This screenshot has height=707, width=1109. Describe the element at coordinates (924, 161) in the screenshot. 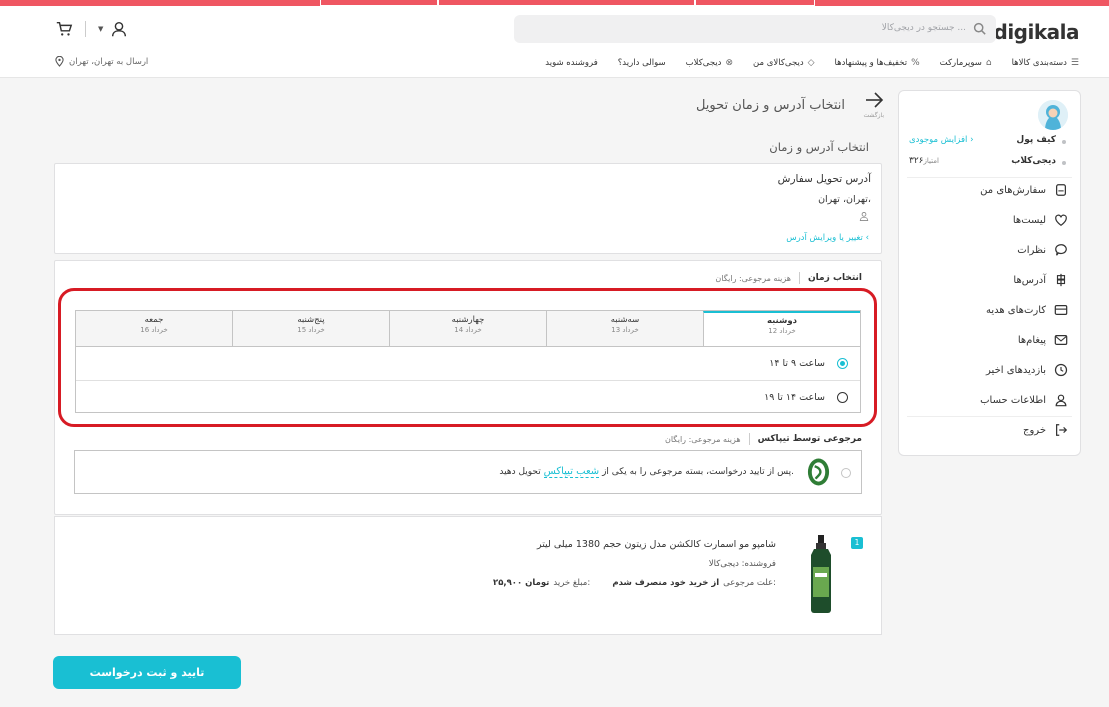

I see `club-points: ۳۲۶امتیاز` at that location.